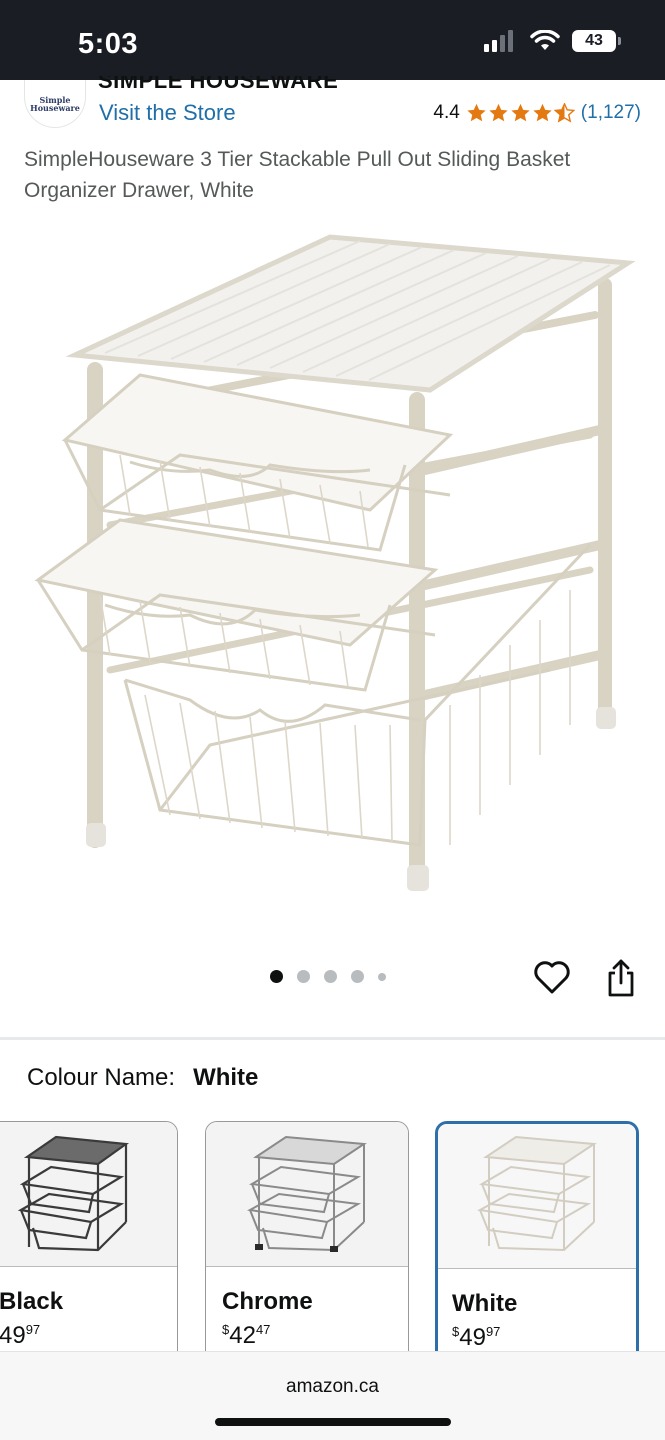 This screenshot has height=1440, width=665. Describe the element at coordinates (332, 40) in the screenshot. I see `status-bar: 5:03 43` at that location.